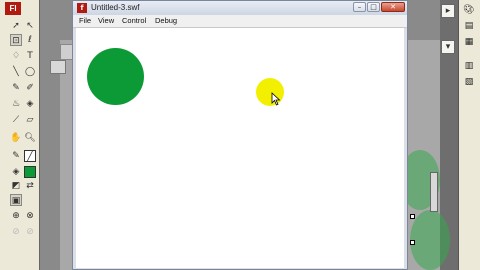 The image size is (480, 270). I want to click on library-icon: ▥, so click(469, 66).